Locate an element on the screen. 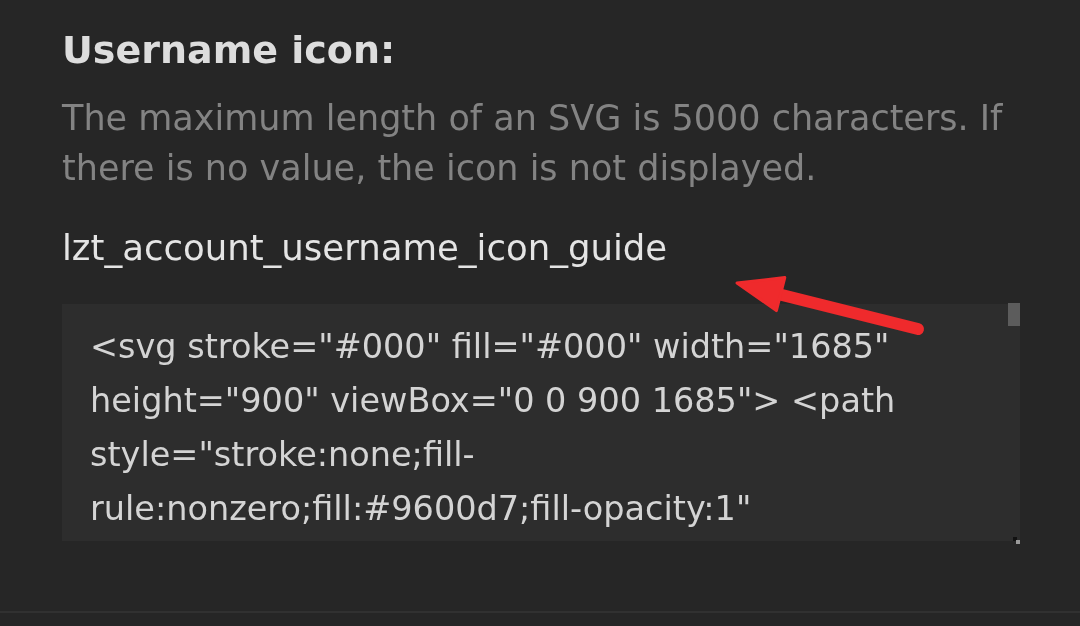 The width and height of the screenshot is (1080, 626). section-description: The maximum length of an SVG is 5000 characters. If there is no value, the icon is not displayed. is located at coordinates (533, 143).